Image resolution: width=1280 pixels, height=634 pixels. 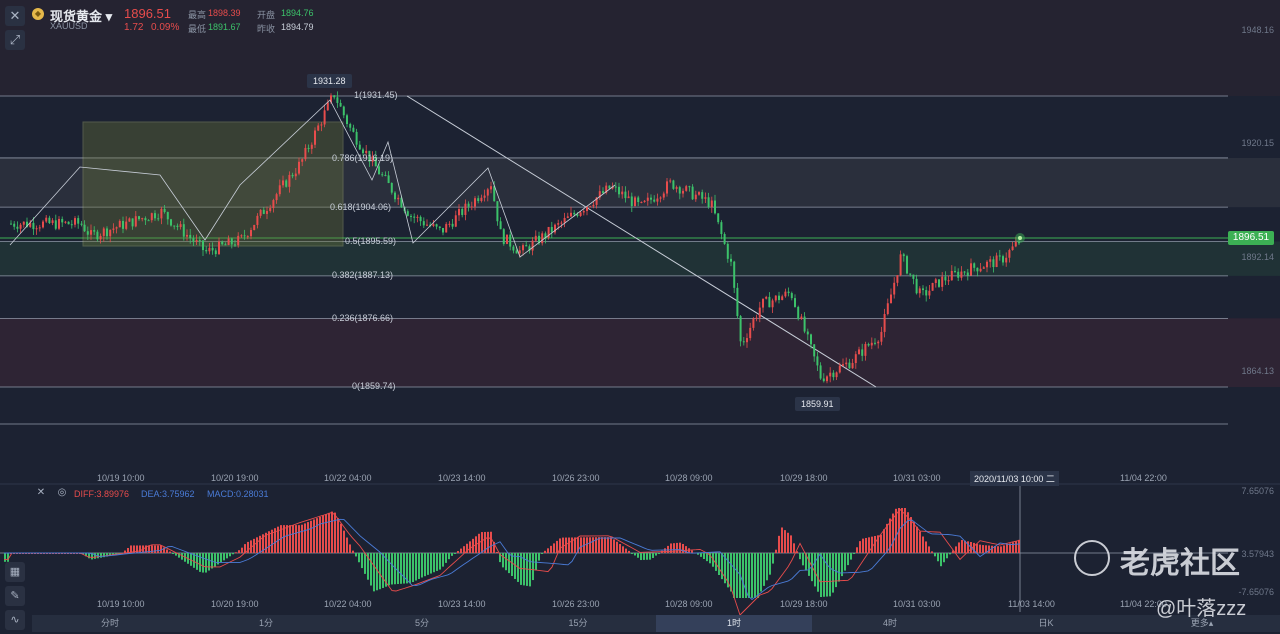 What do you see at coordinates (235, 604) in the screenshot?
I see `indicator-x-tick: 10/20 19:00` at bounding box center [235, 604].